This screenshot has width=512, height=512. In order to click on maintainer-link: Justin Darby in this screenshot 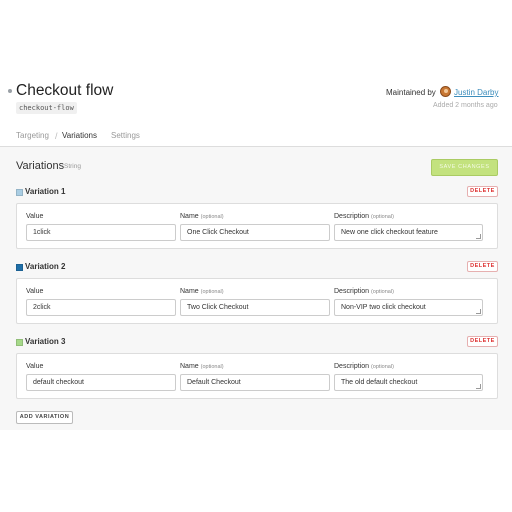, I will do `click(476, 92)`.